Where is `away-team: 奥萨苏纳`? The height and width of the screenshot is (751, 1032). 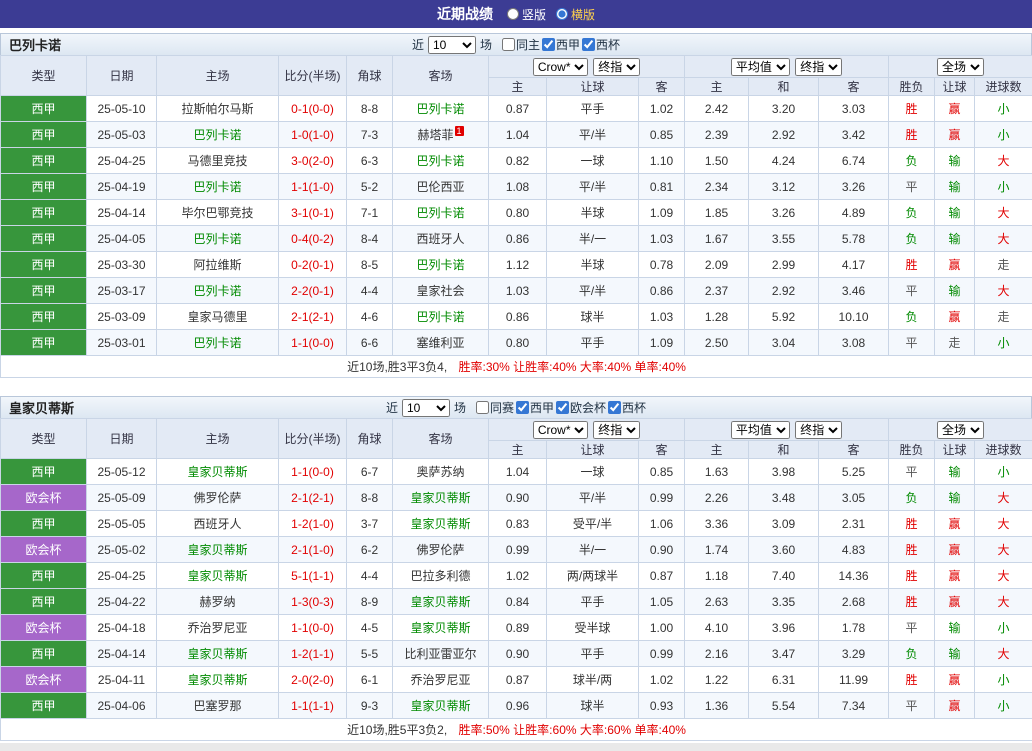
away-team: 奥萨苏纳 is located at coordinates (441, 472).